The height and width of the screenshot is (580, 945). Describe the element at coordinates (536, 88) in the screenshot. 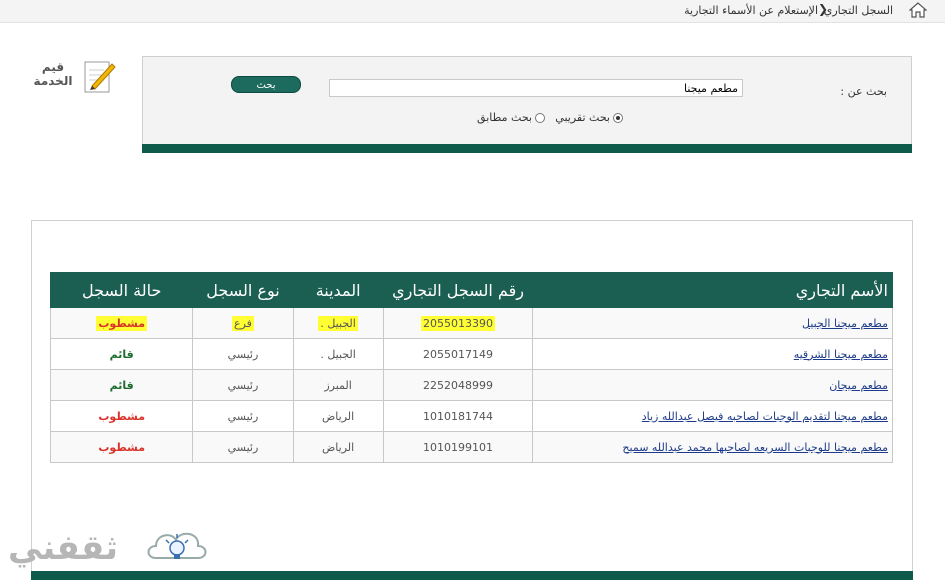

I see `search-input` at that location.